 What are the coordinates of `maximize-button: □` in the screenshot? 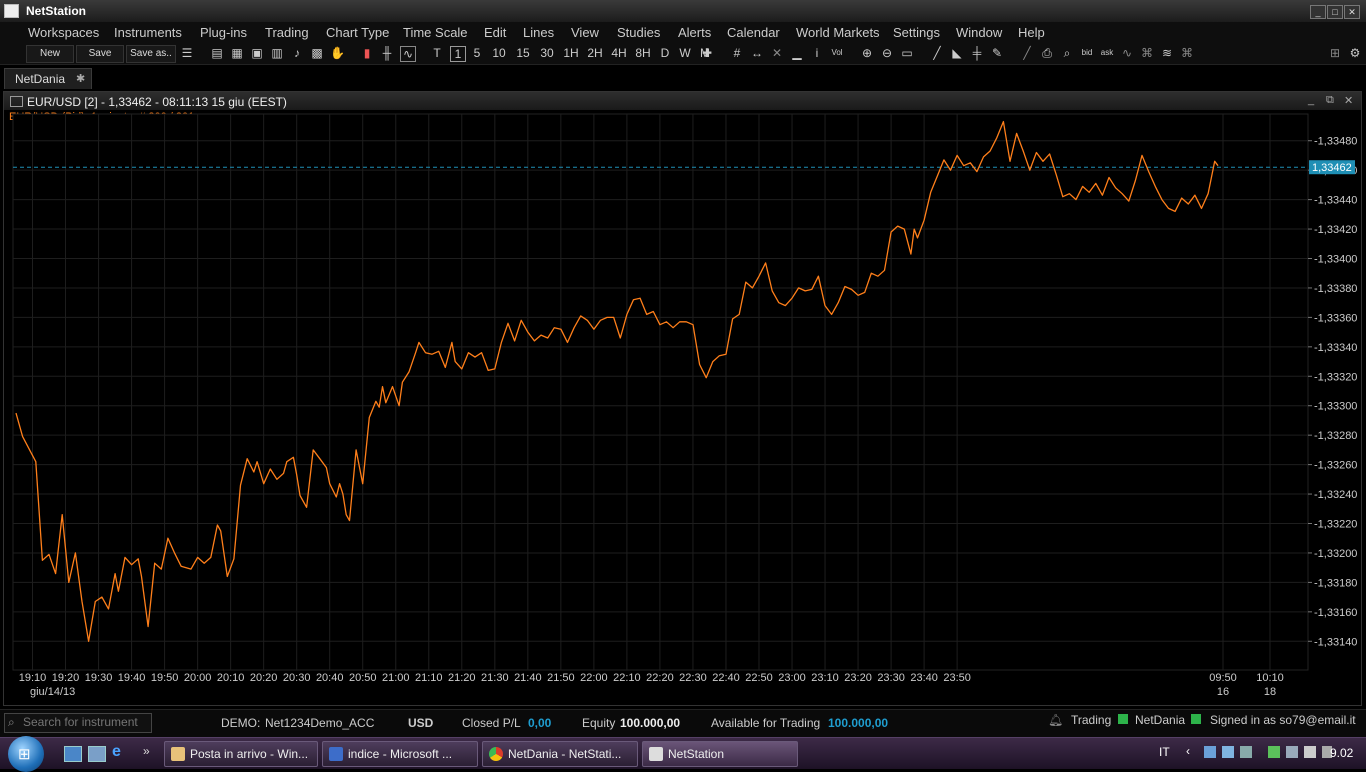 It's located at (1335, 12).